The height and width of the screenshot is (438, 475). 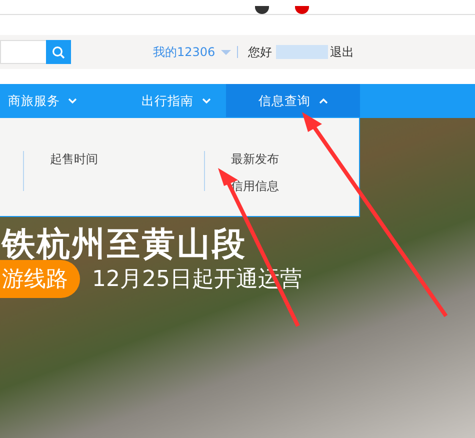 I want to click on search-field, so click(x=23, y=52).